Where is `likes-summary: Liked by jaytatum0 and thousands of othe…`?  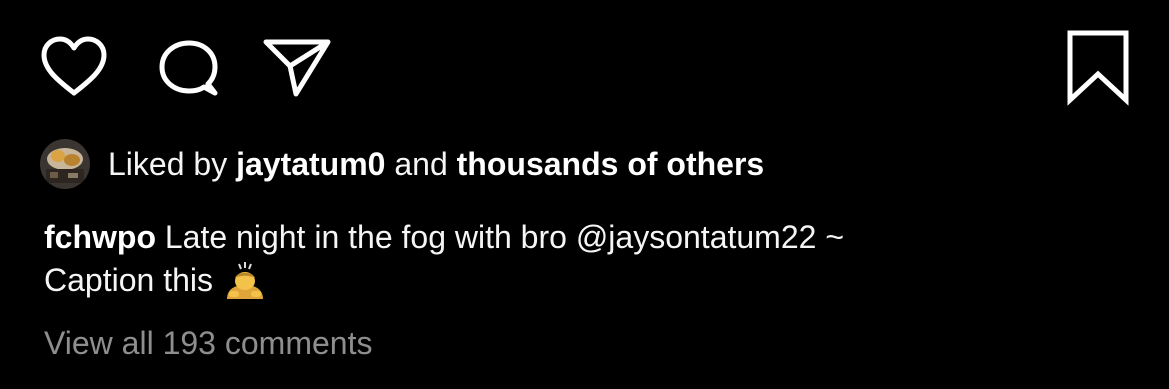
likes-summary: Liked by jaytatum0 and thousands of othe… is located at coordinates (402, 164).